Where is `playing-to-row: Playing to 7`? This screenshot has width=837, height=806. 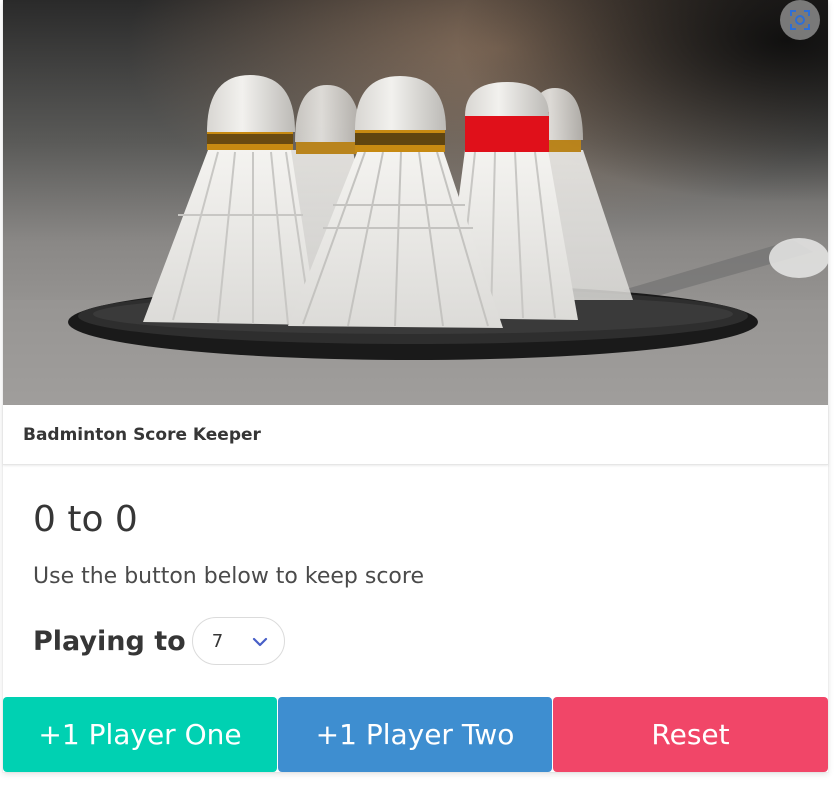
playing-to-row: Playing to 7 is located at coordinates (159, 641).